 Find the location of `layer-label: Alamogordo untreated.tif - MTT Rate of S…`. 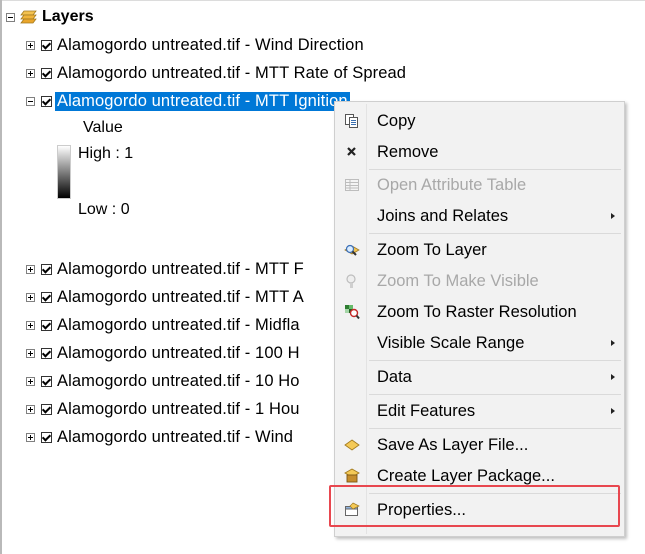

layer-label: Alamogordo untreated.tif - MTT Rate of S… is located at coordinates (231, 73).